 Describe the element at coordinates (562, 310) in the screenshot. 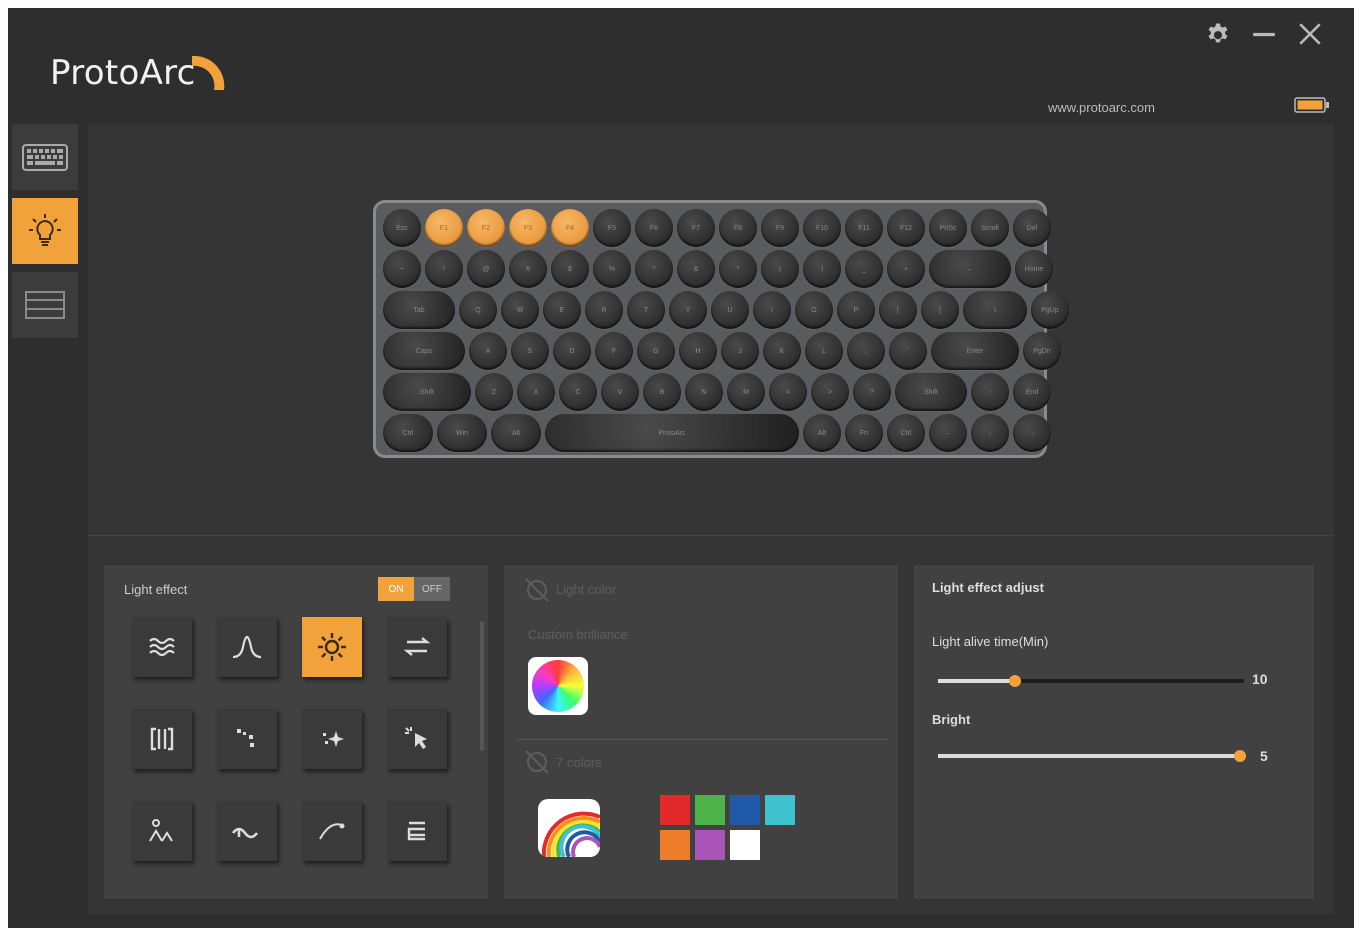

I see `key-cap: E` at that location.